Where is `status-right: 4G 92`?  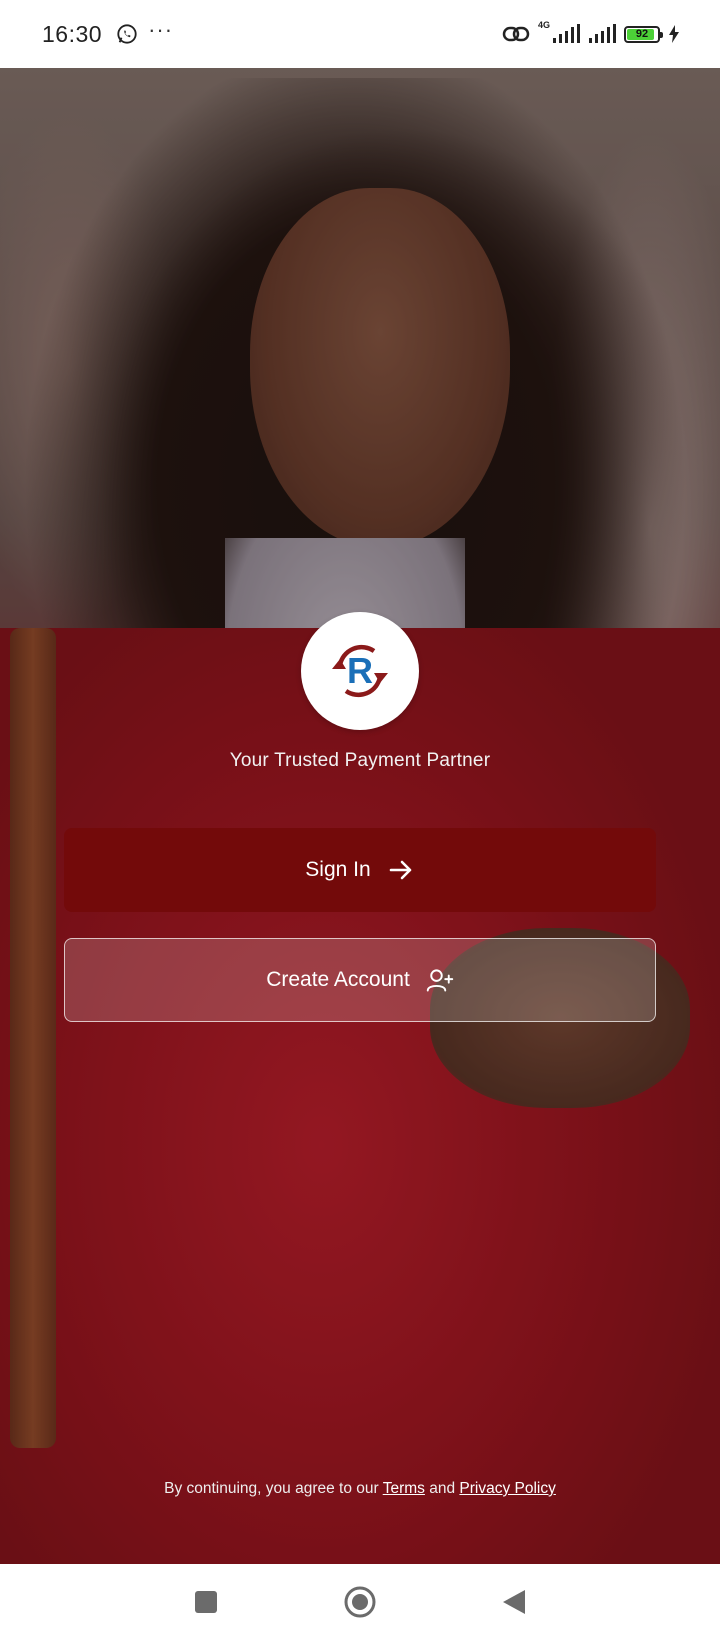
status-right: 4G 92 is located at coordinates (591, 32).